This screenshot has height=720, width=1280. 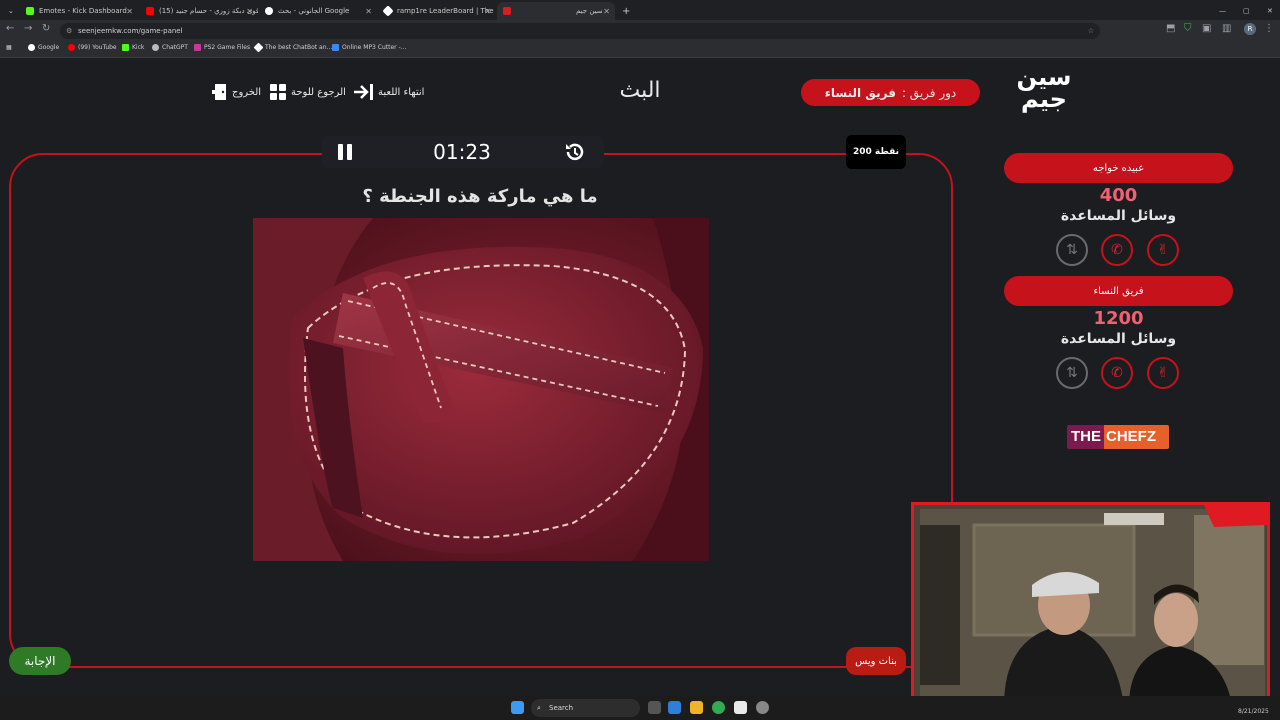 I want to click on bookmark-label: Kick, so click(x=138, y=47).